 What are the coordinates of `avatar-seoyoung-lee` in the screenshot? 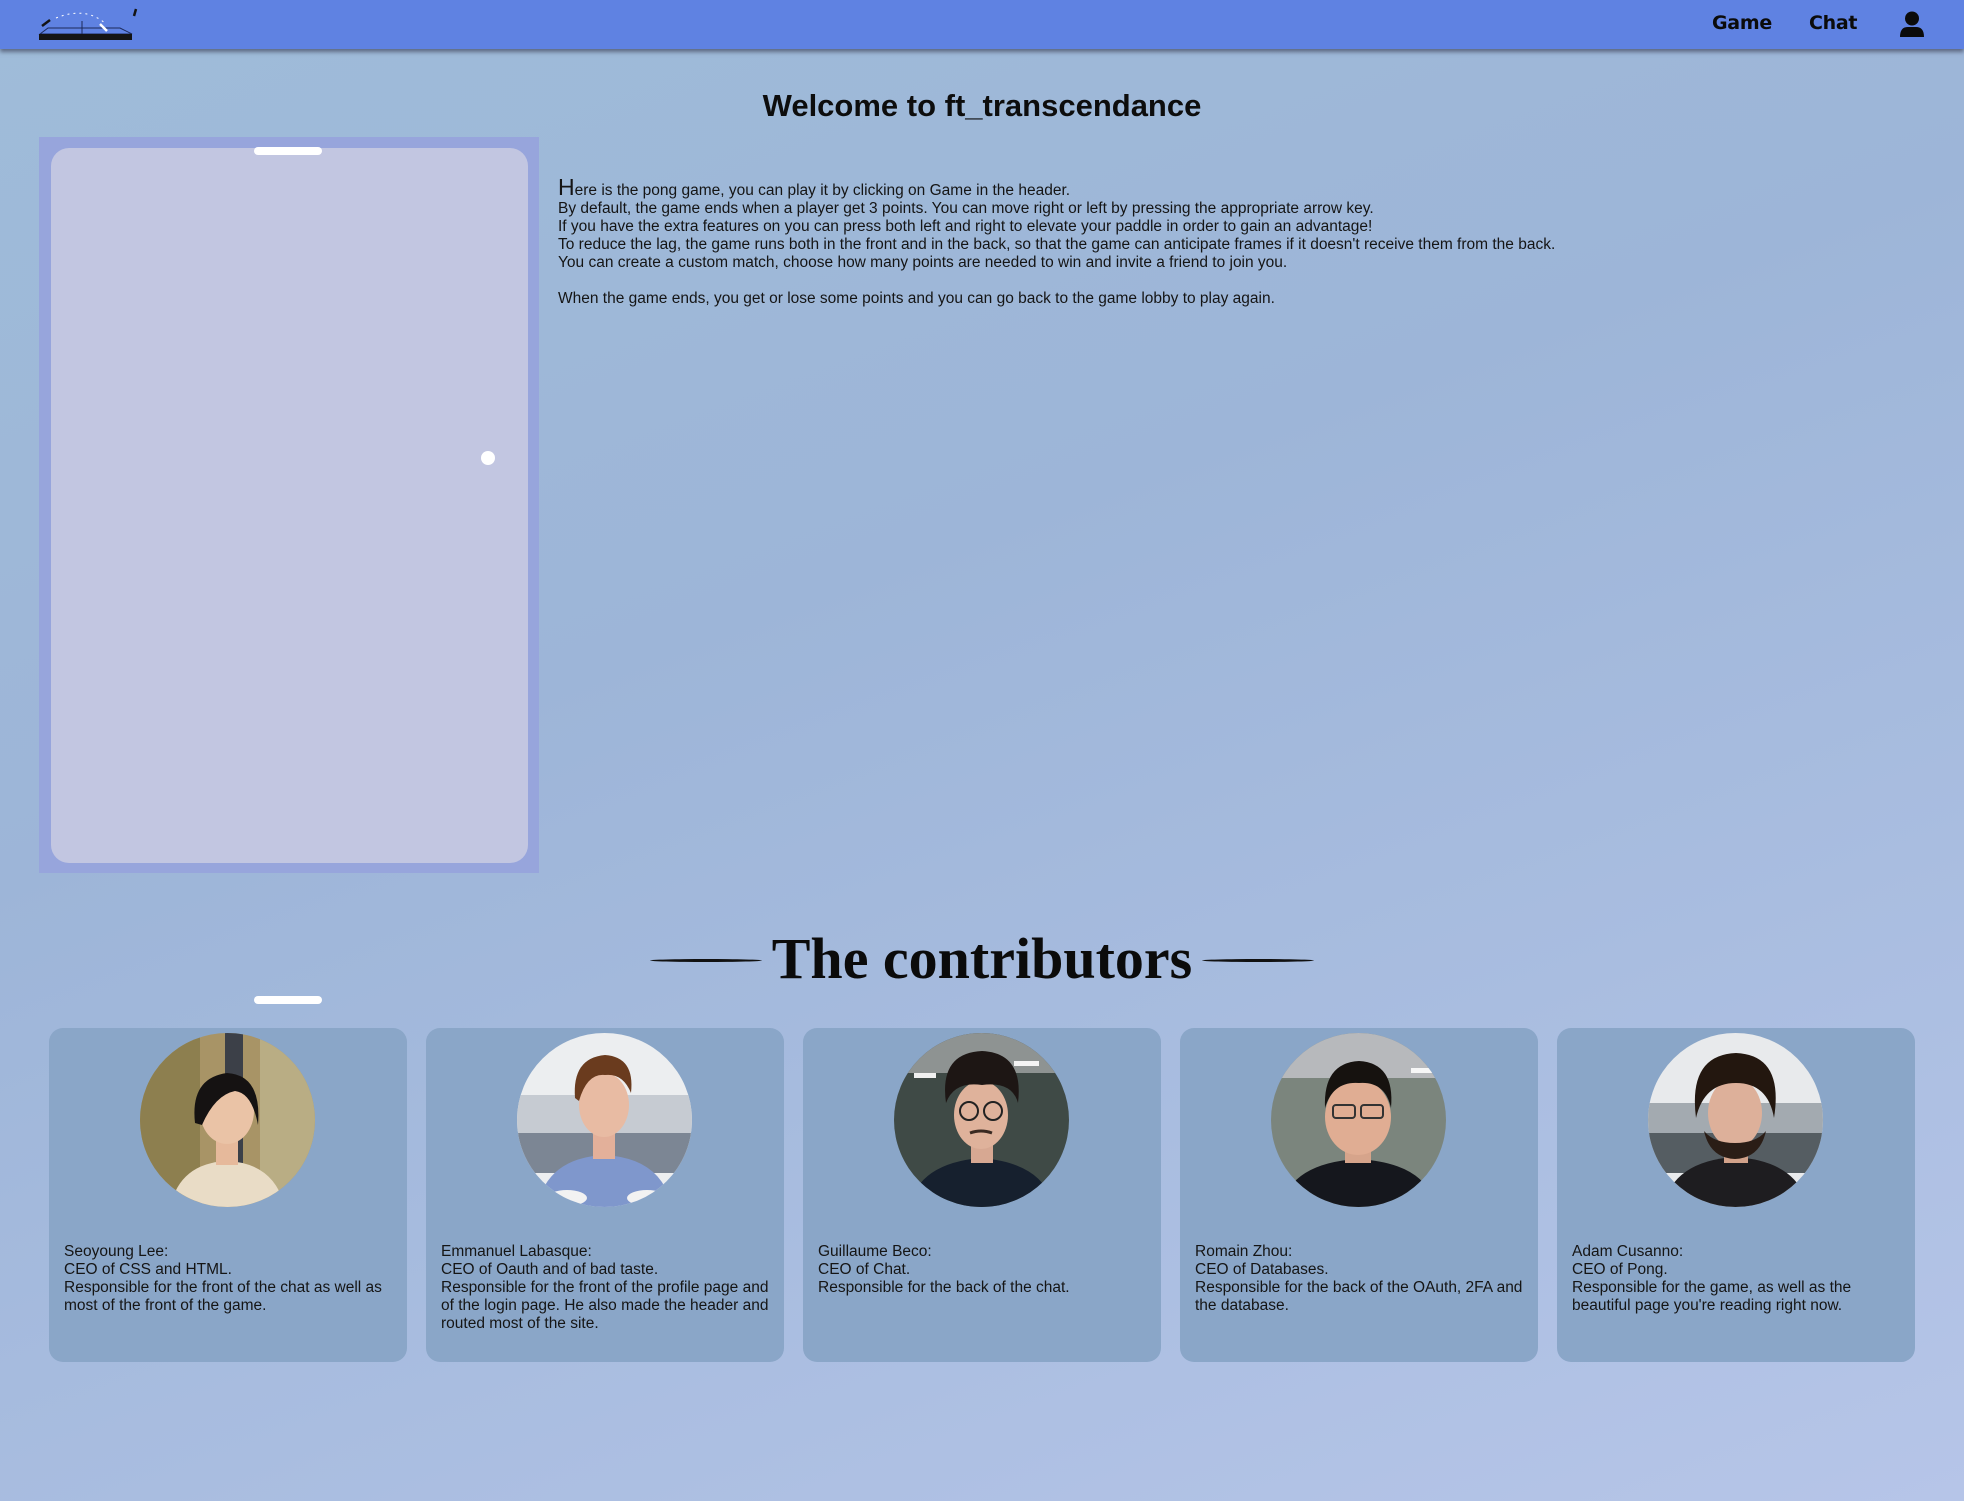 It's located at (227, 1120).